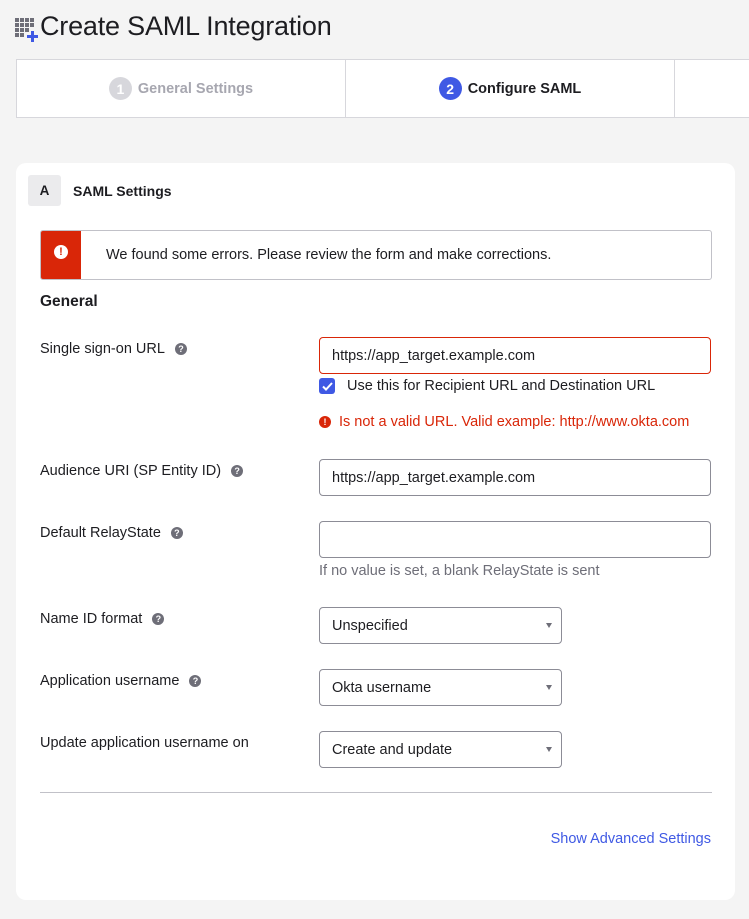  I want to click on update-username-on-value: Create and update, so click(392, 749).